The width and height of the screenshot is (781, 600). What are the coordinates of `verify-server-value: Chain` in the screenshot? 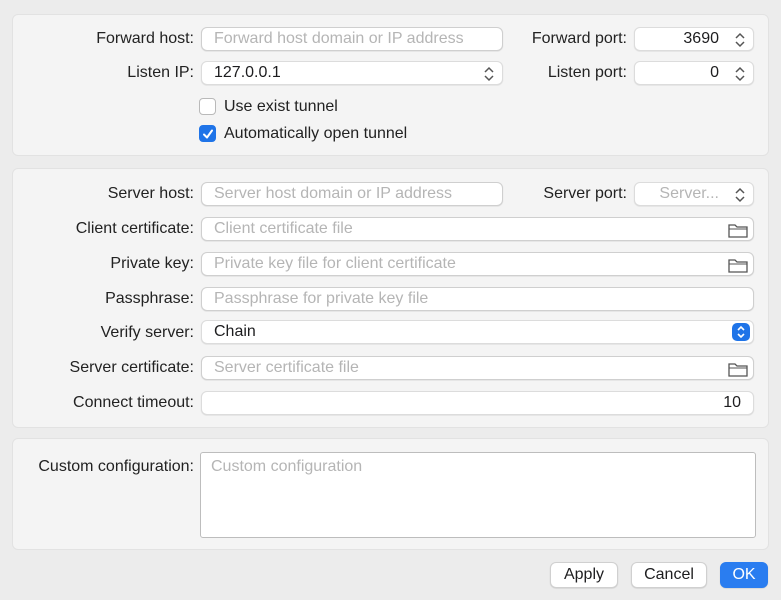 It's located at (235, 331).